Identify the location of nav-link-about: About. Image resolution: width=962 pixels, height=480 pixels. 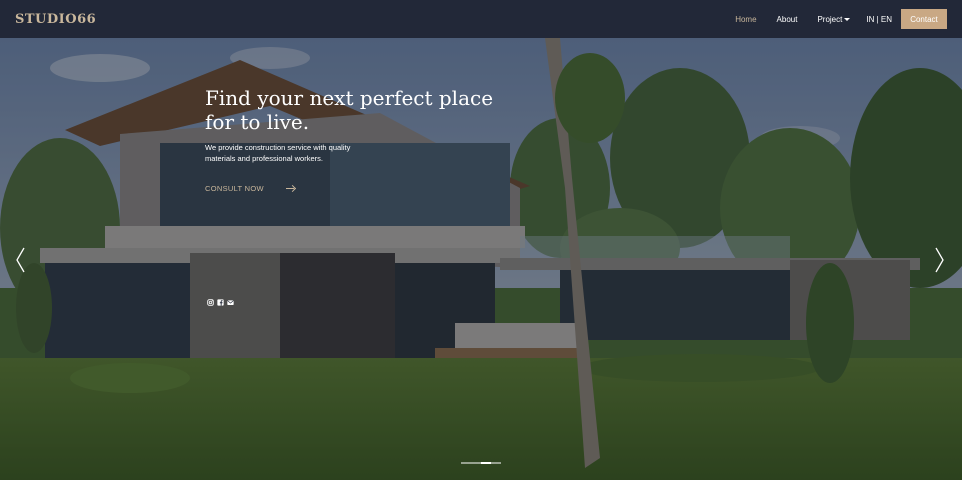
(787, 19).